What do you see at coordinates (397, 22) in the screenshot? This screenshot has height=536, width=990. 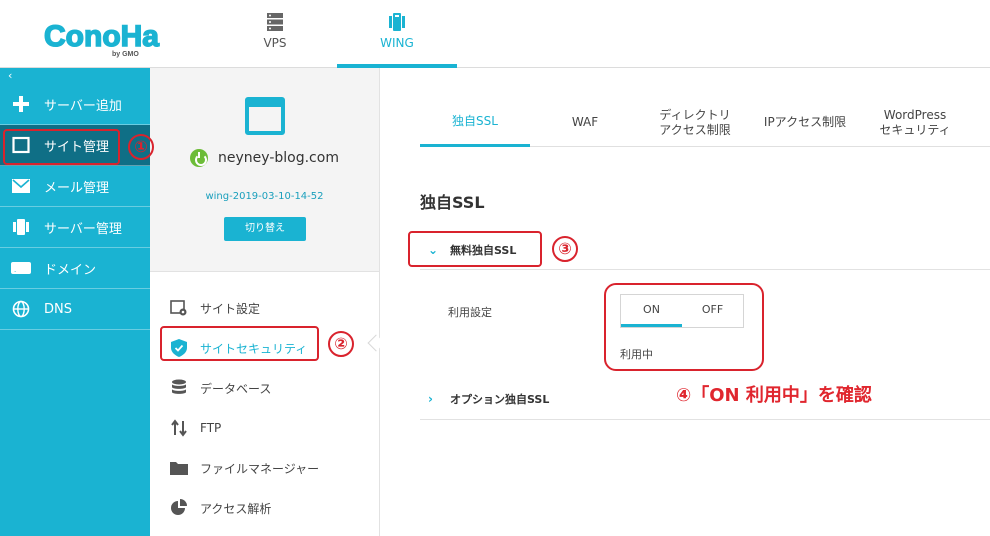 I see `wing-icon` at bounding box center [397, 22].